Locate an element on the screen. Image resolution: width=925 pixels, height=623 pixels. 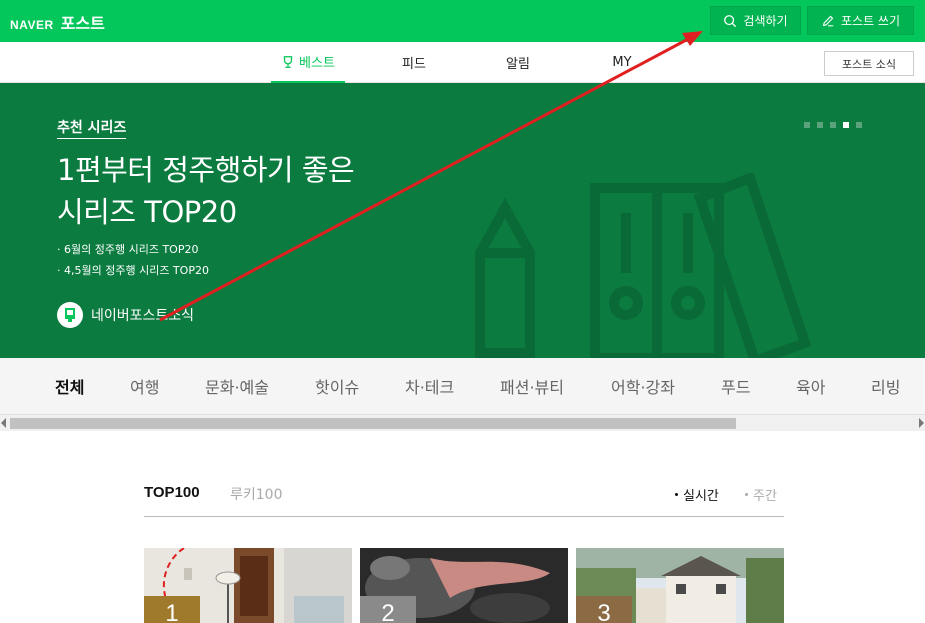
period-realtime: 실시간 is located at coordinates (697, 494).